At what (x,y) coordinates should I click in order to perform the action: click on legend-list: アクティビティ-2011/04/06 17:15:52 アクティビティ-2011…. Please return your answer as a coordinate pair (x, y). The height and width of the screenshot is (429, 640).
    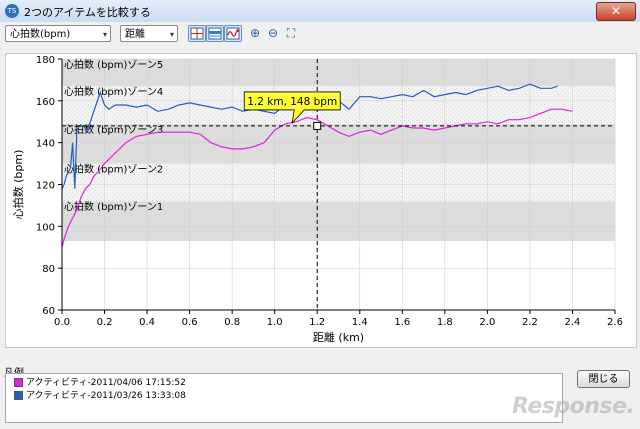
    Looking at the image, I should click on (284, 398).